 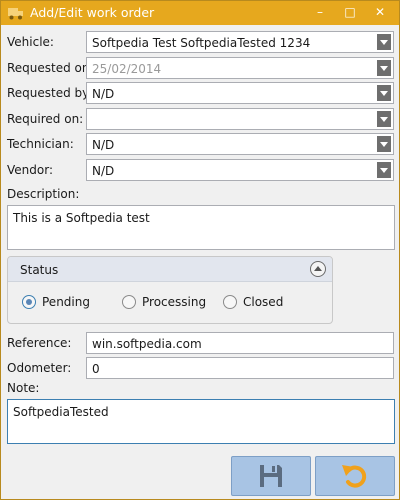 I want to click on description-textarea: This is a Softpedia test, so click(x=201, y=227).